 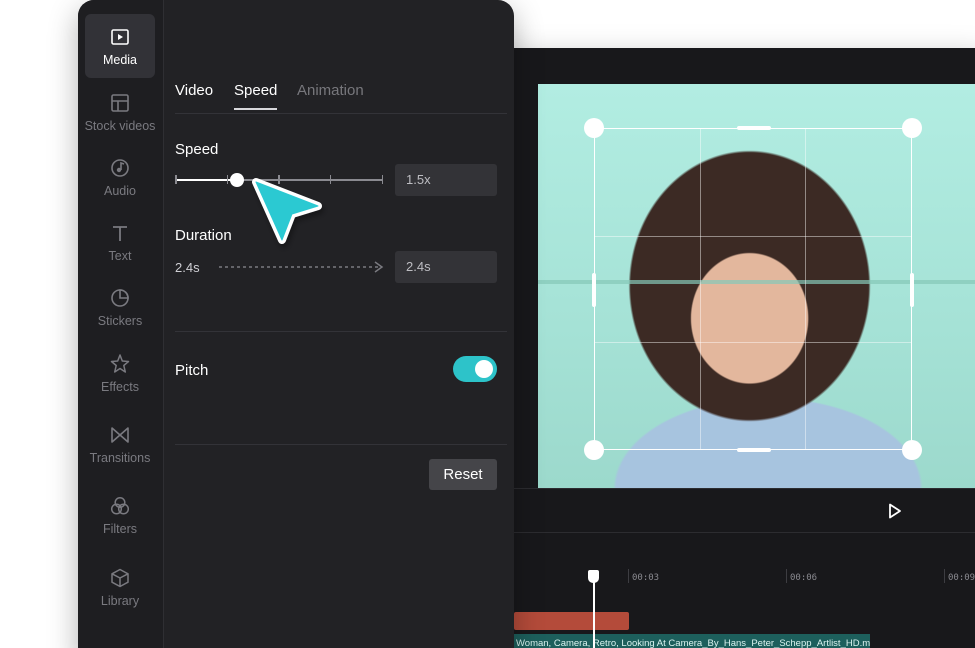 I want to click on crop-handle-bottom-right, so click(x=912, y=450).